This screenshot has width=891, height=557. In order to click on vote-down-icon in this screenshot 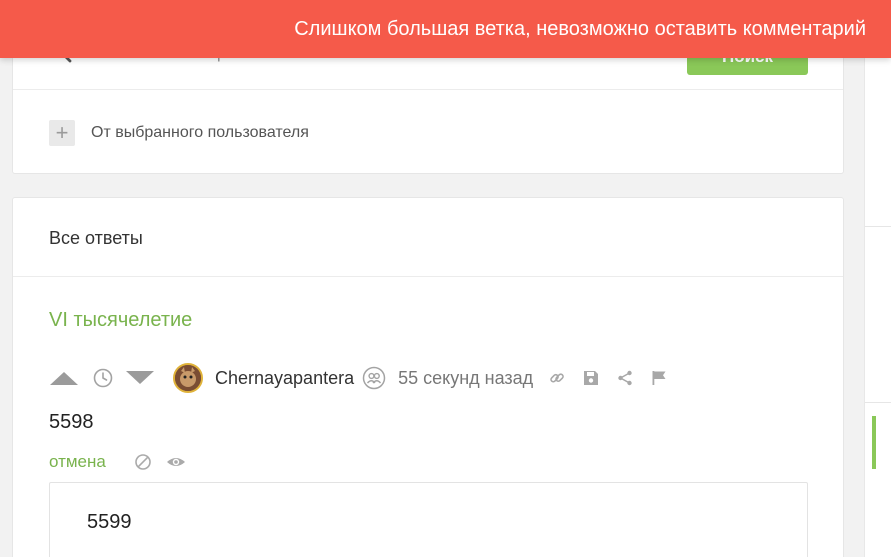, I will do `click(140, 378)`.